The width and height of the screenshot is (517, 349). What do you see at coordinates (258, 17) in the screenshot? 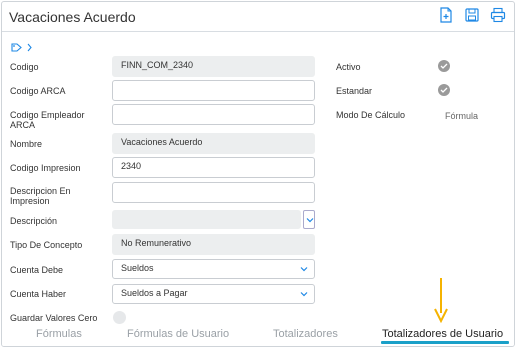
I see `header-bar: Vacaciones Acuerdo` at bounding box center [258, 17].